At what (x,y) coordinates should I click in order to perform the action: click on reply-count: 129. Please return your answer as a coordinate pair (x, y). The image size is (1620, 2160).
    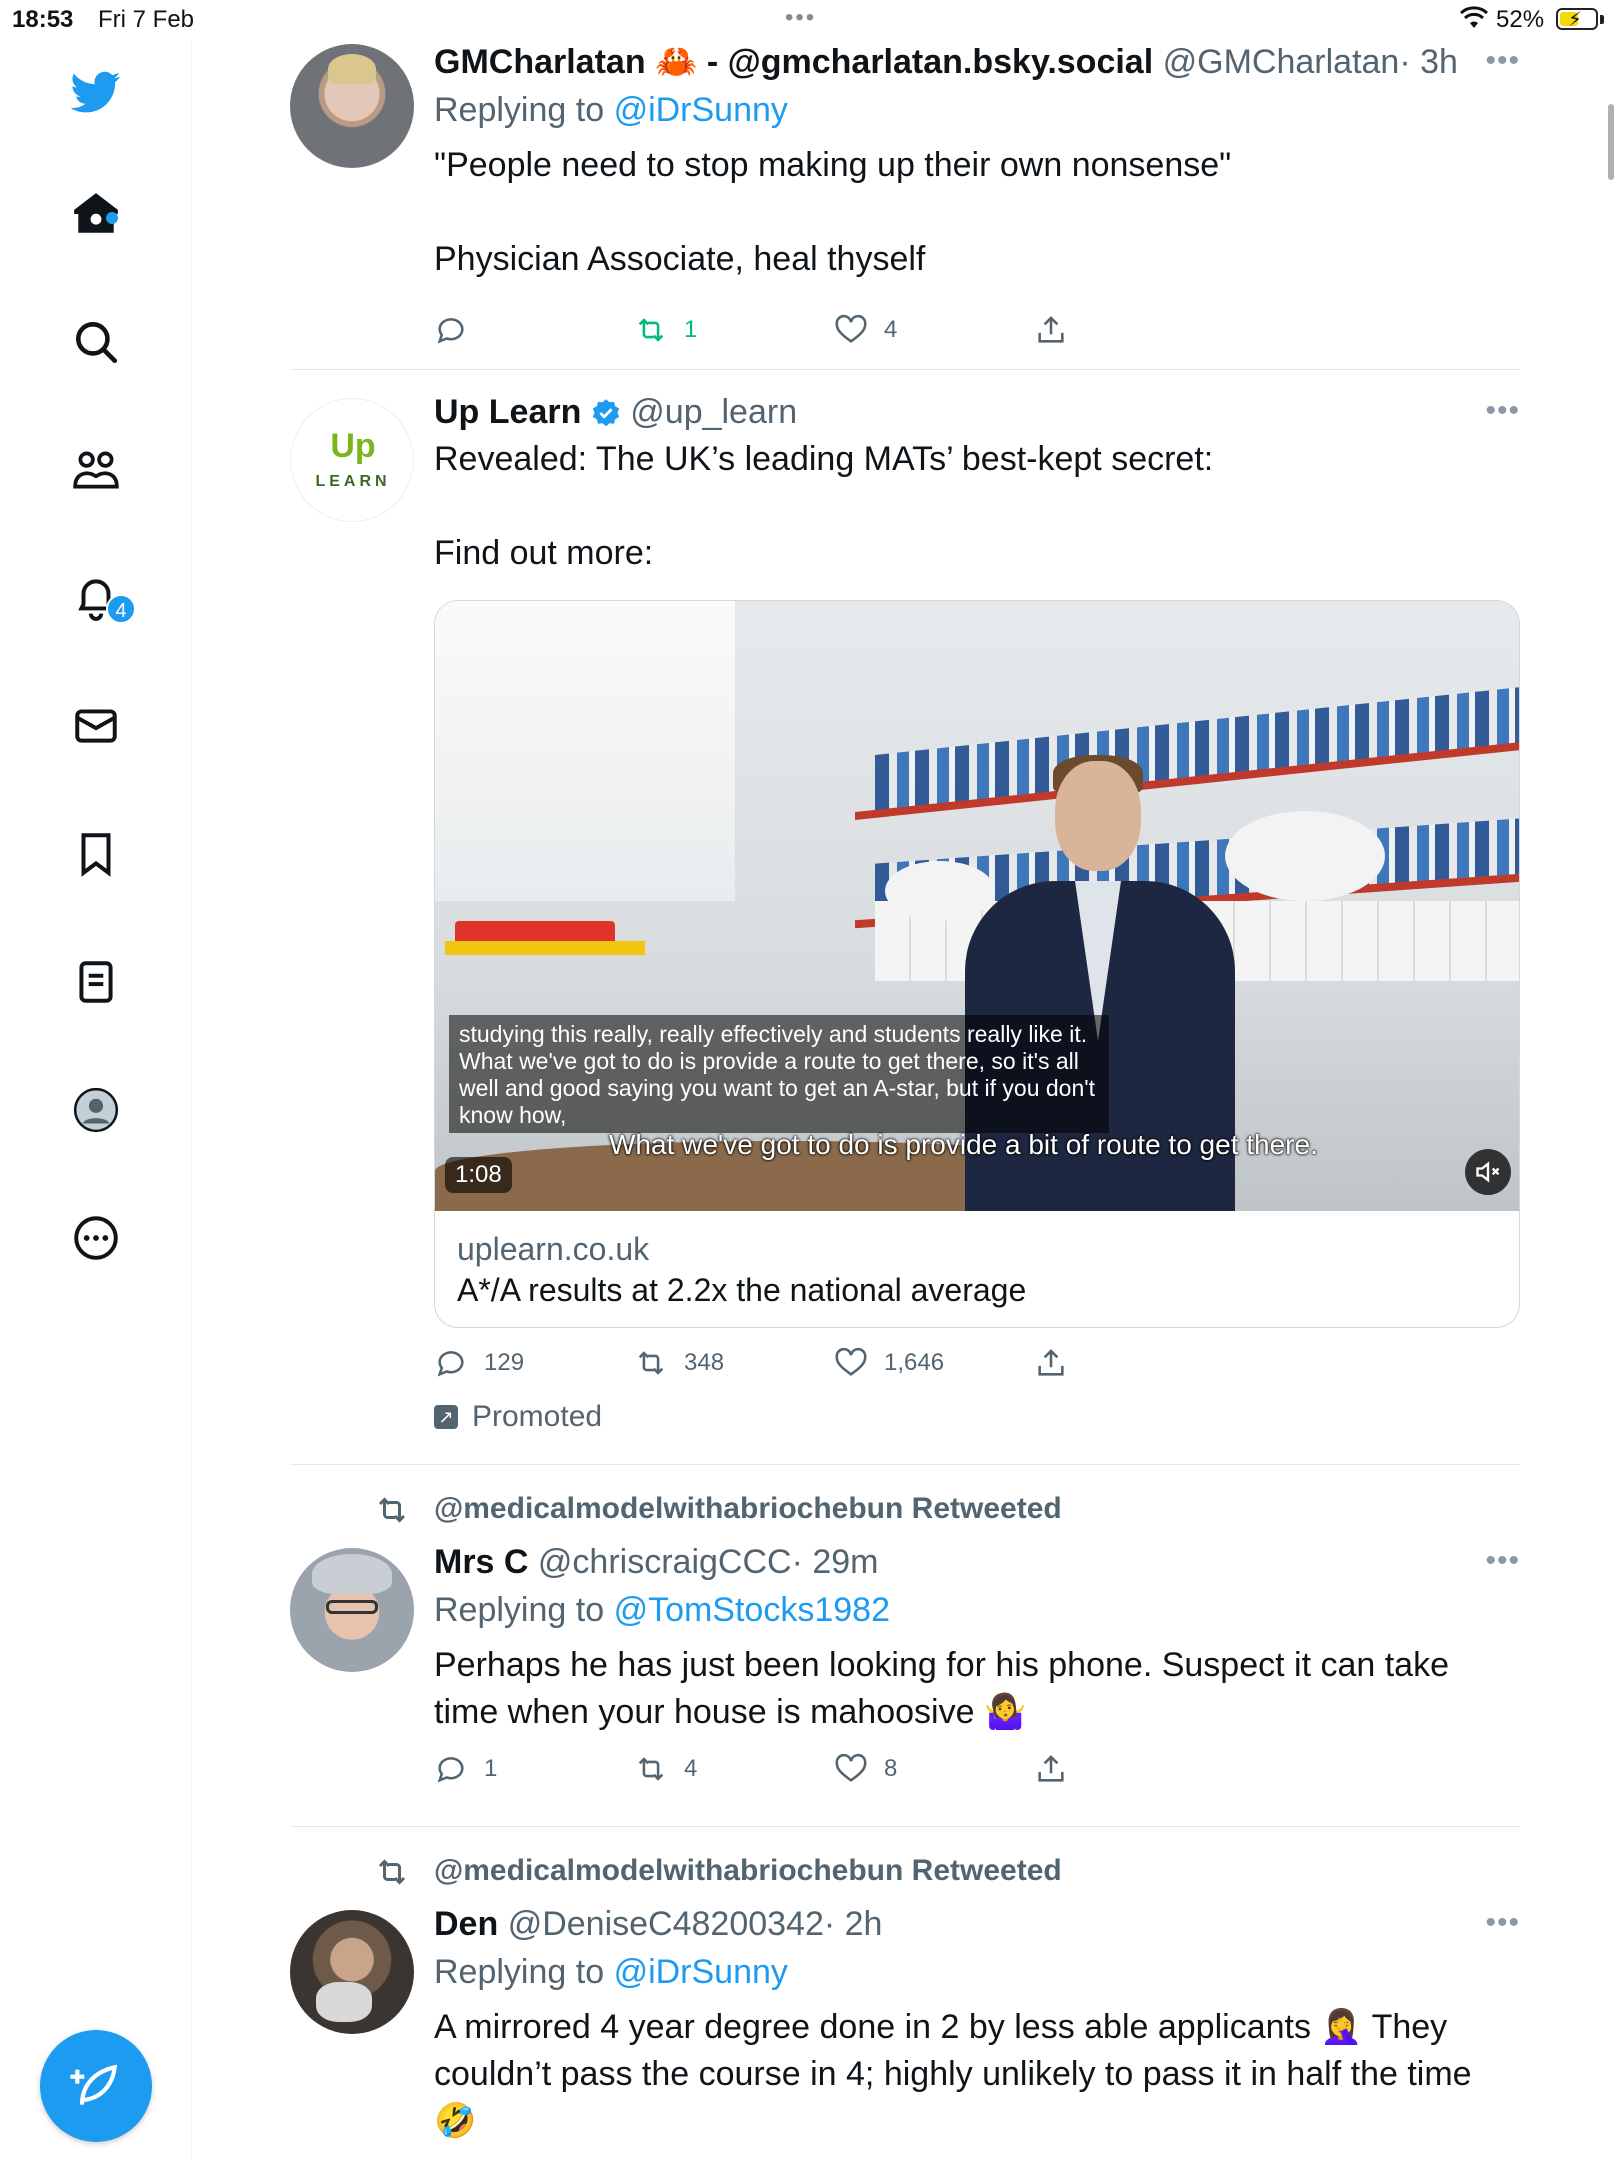
    Looking at the image, I should click on (504, 1362).